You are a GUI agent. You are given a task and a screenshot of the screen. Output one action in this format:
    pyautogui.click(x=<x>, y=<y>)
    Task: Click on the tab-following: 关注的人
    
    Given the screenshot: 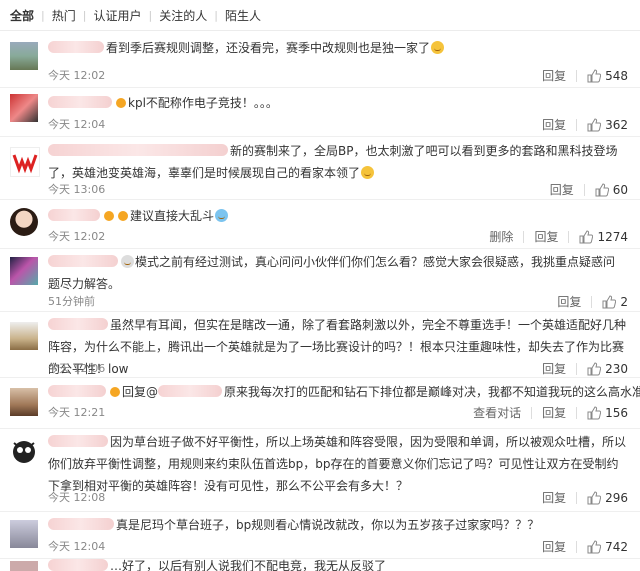 What is the action you would take?
    pyautogui.click(x=183, y=15)
    